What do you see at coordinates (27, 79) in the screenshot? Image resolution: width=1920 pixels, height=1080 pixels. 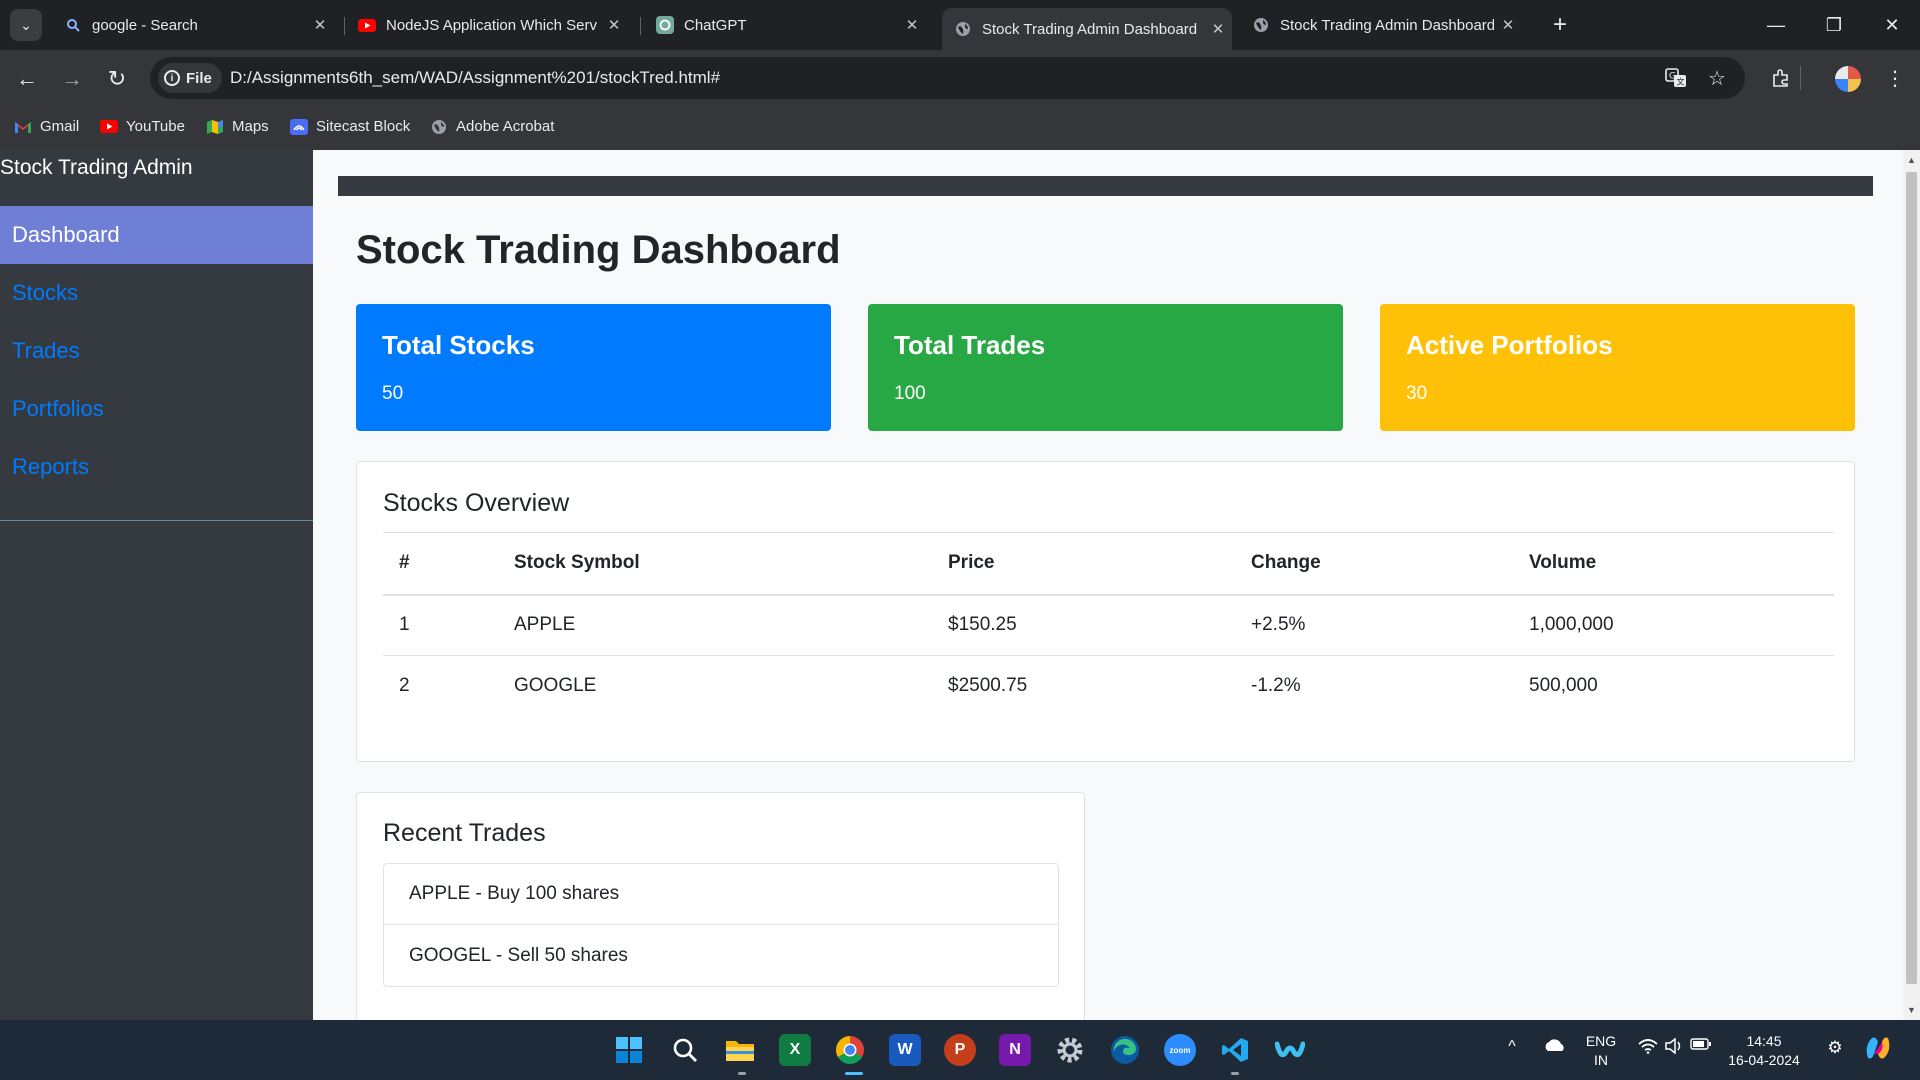 I see `back-button: ←` at bounding box center [27, 79].